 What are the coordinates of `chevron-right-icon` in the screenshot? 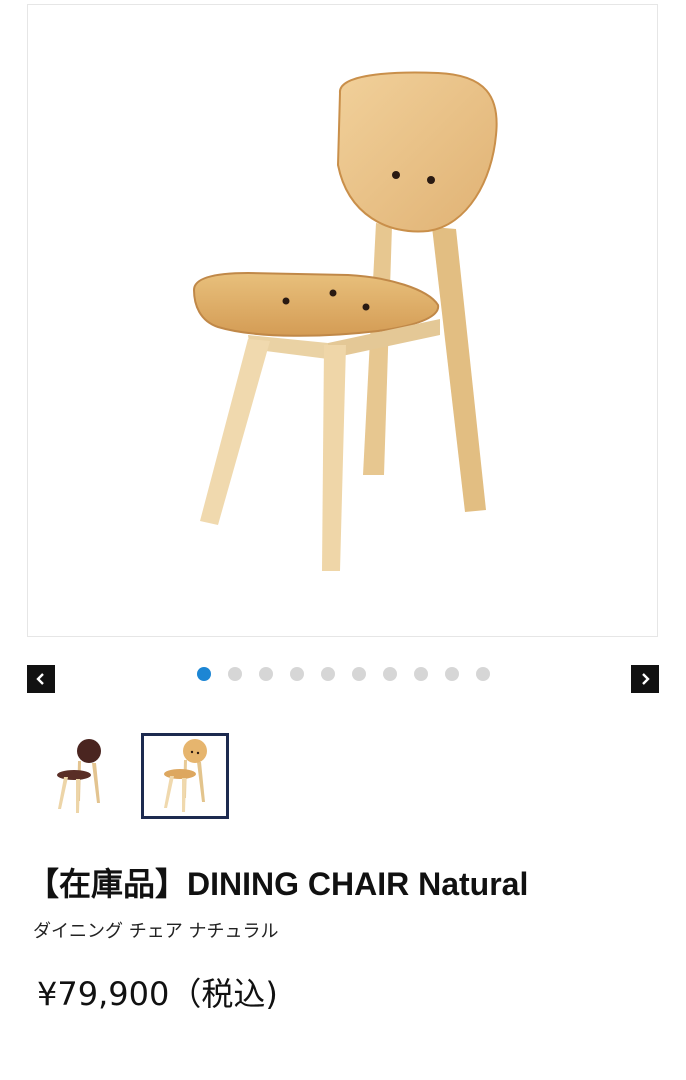 It's located at (646, 679).